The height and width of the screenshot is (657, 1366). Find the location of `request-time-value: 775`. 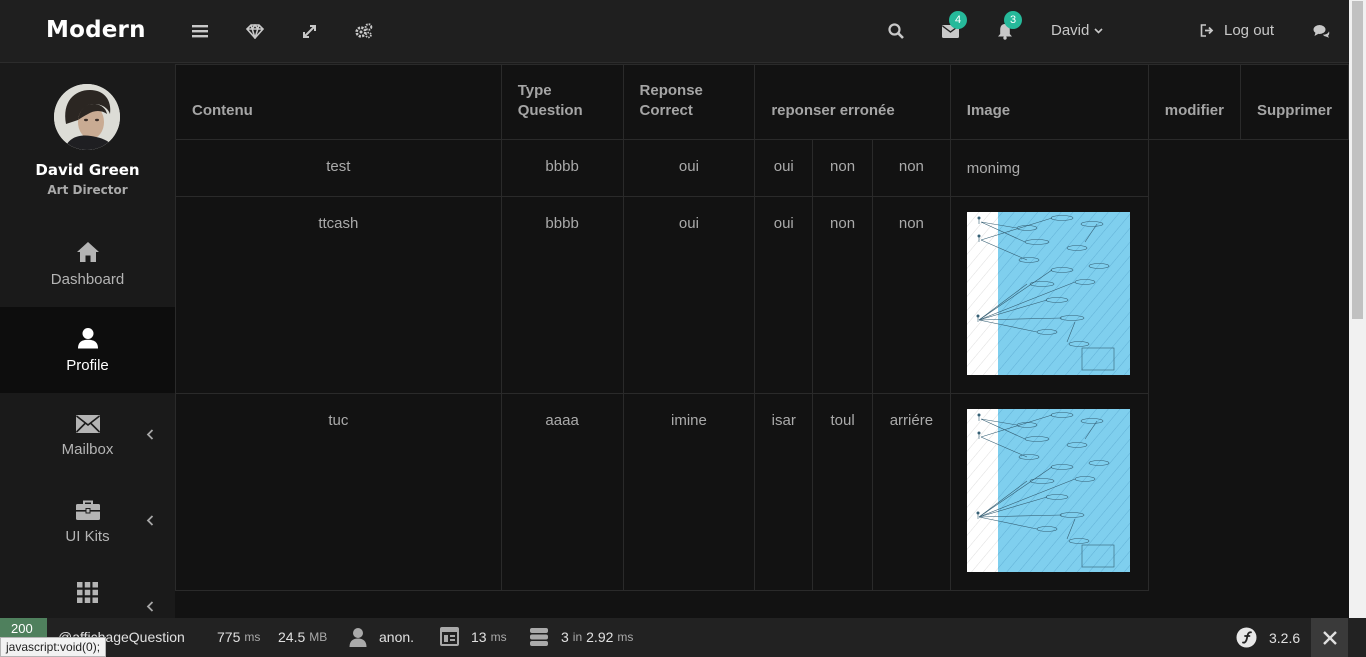

request-time-value: 775 is located at coordinates (229, 637).